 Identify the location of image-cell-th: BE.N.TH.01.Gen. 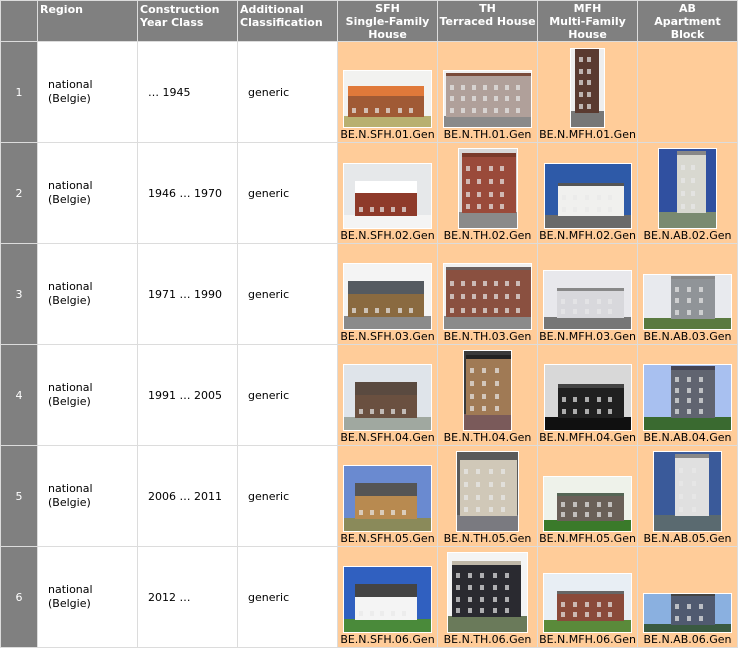
(487, 92).